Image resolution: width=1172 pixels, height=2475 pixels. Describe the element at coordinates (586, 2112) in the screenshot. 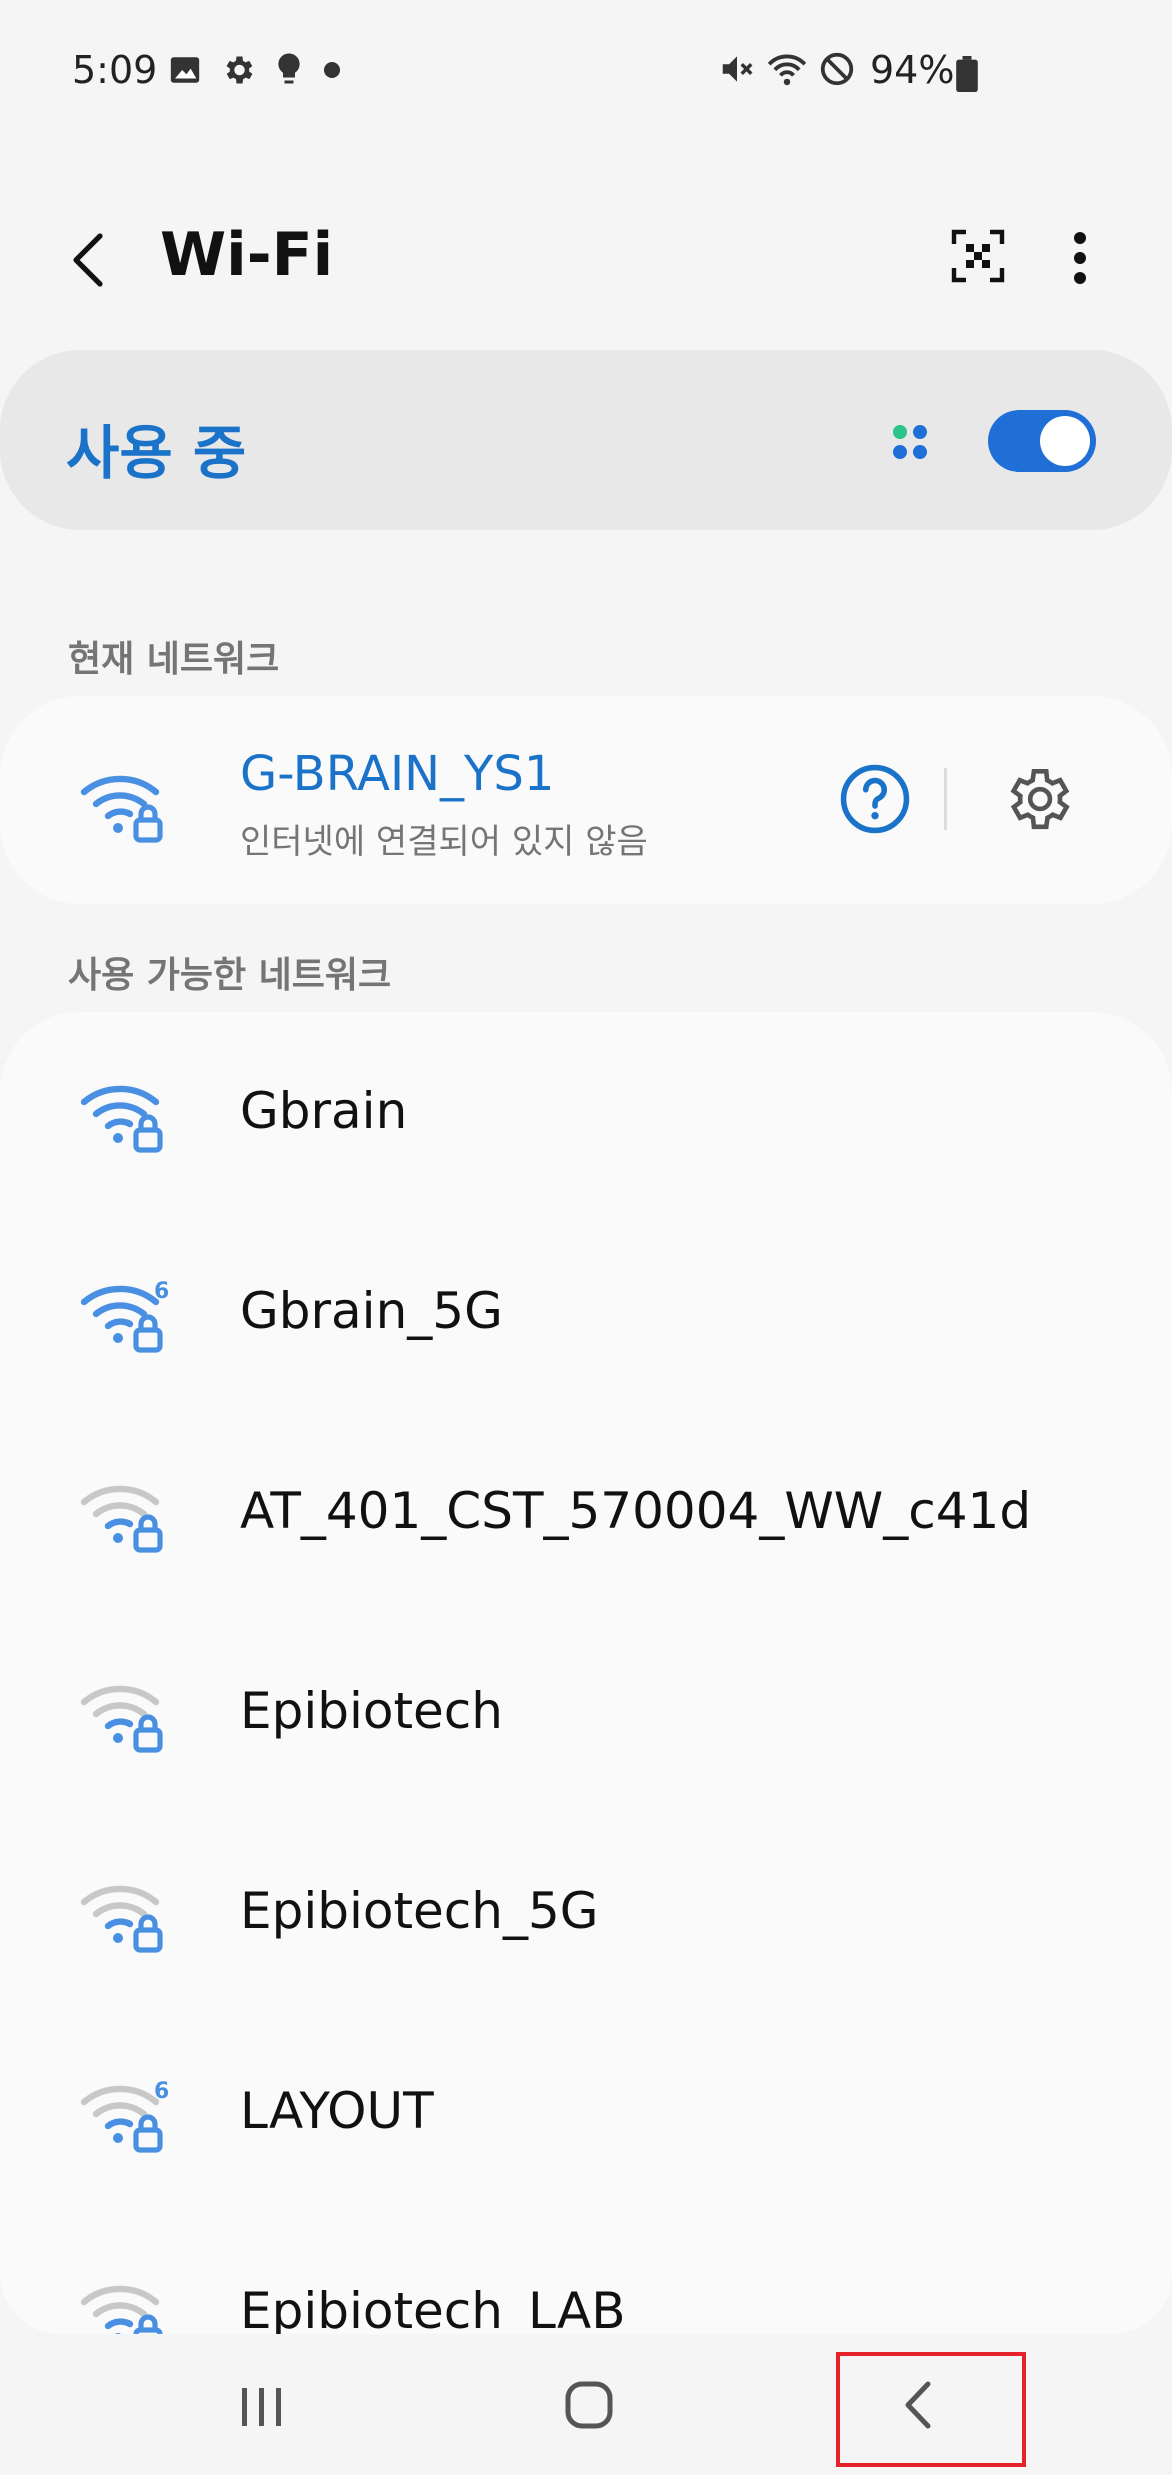

I see `network-row: 6 LAYOUT` at that location.